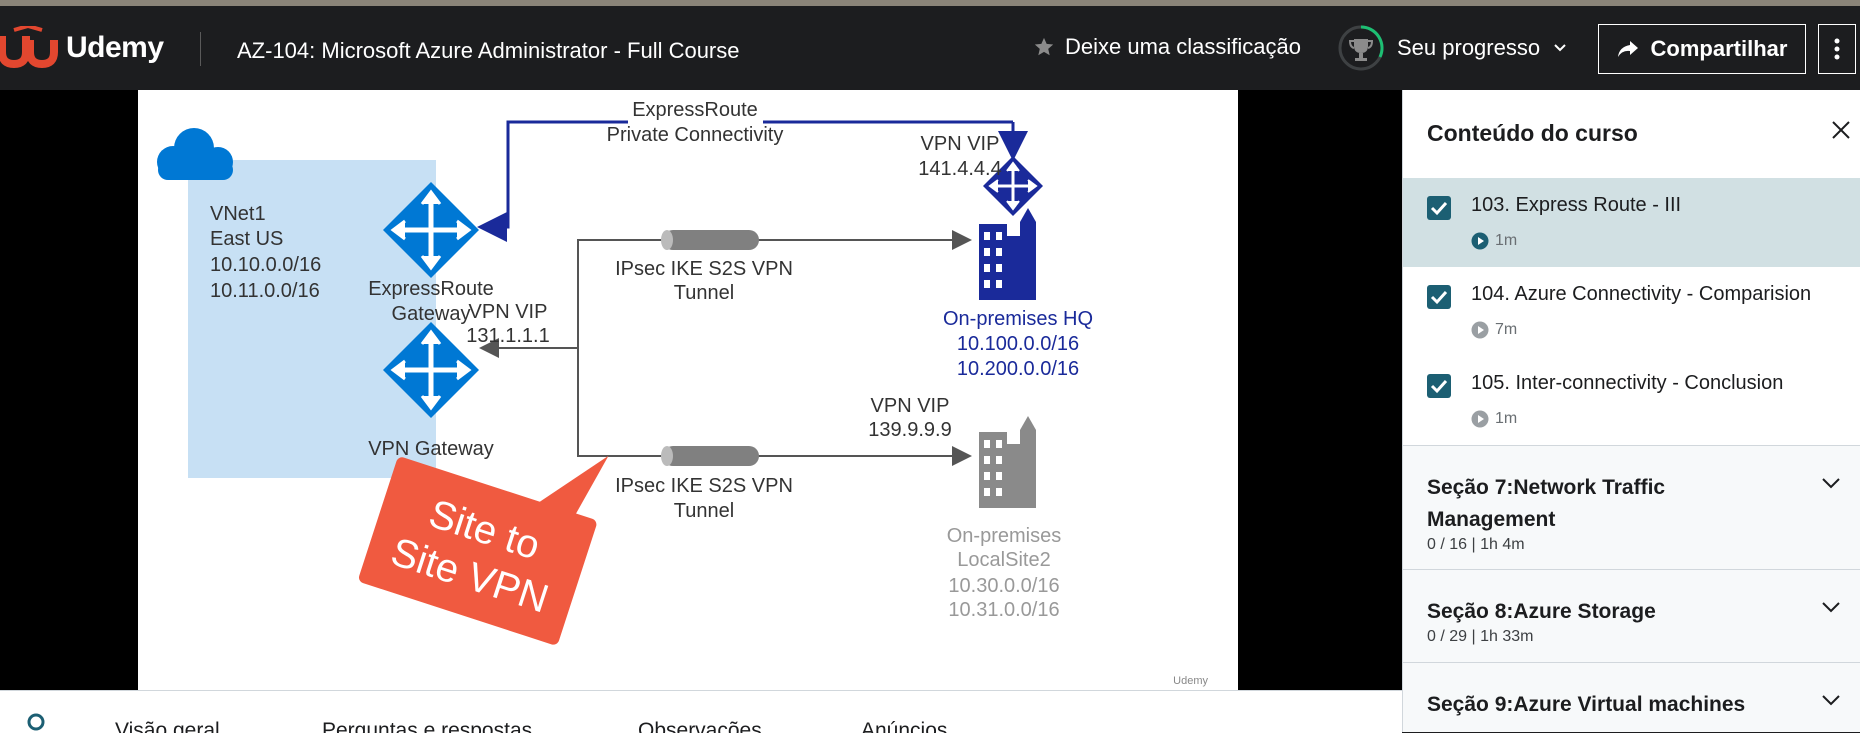 The height and width of the screenshot is (733, 1860). Describe the element at coordinates (1469, 47) in the screenshot. I see `progress-label: Seu progresso` at that location.